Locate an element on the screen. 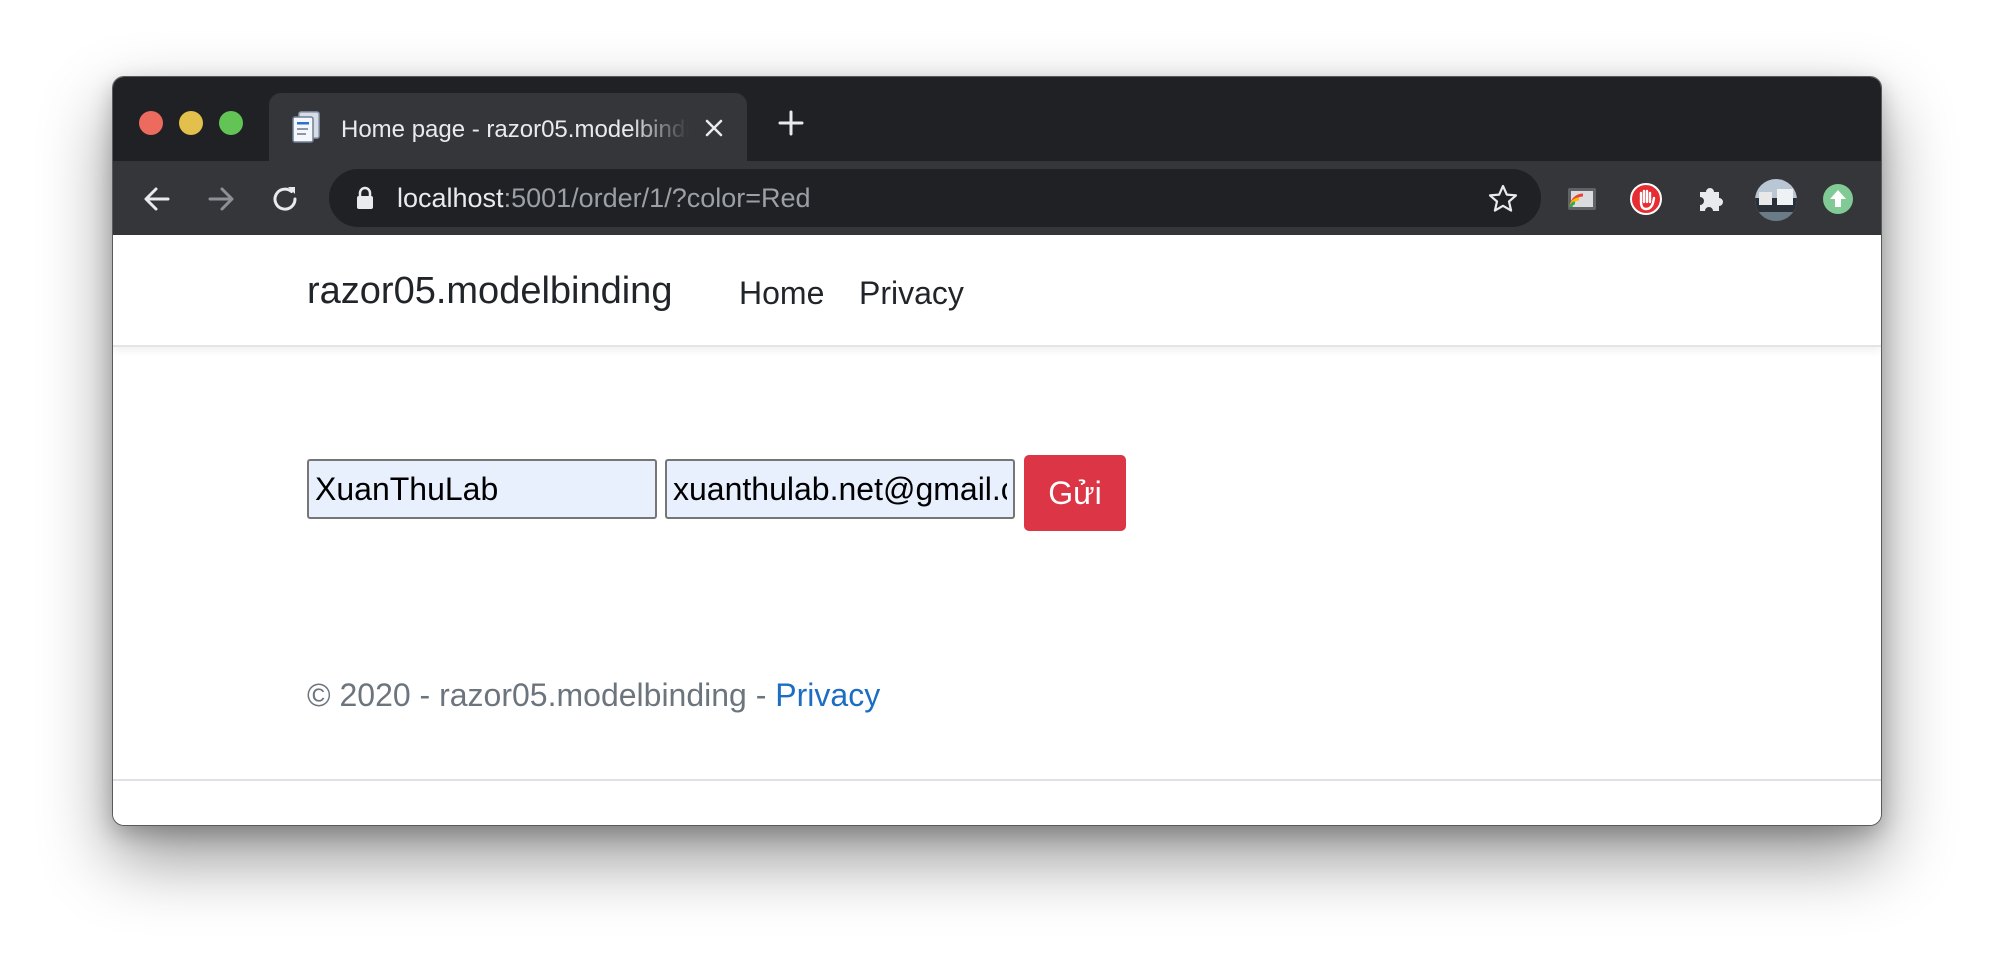 Image resolution: width=1994 pixels, height=974 pixels. cast-icon is located at coordinates (1582, 199).